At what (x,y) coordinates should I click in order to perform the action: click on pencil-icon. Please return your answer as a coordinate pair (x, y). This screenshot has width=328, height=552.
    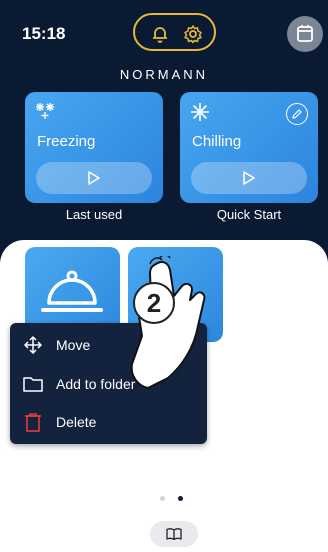
    Looking at the image, I should click on (297, 114).